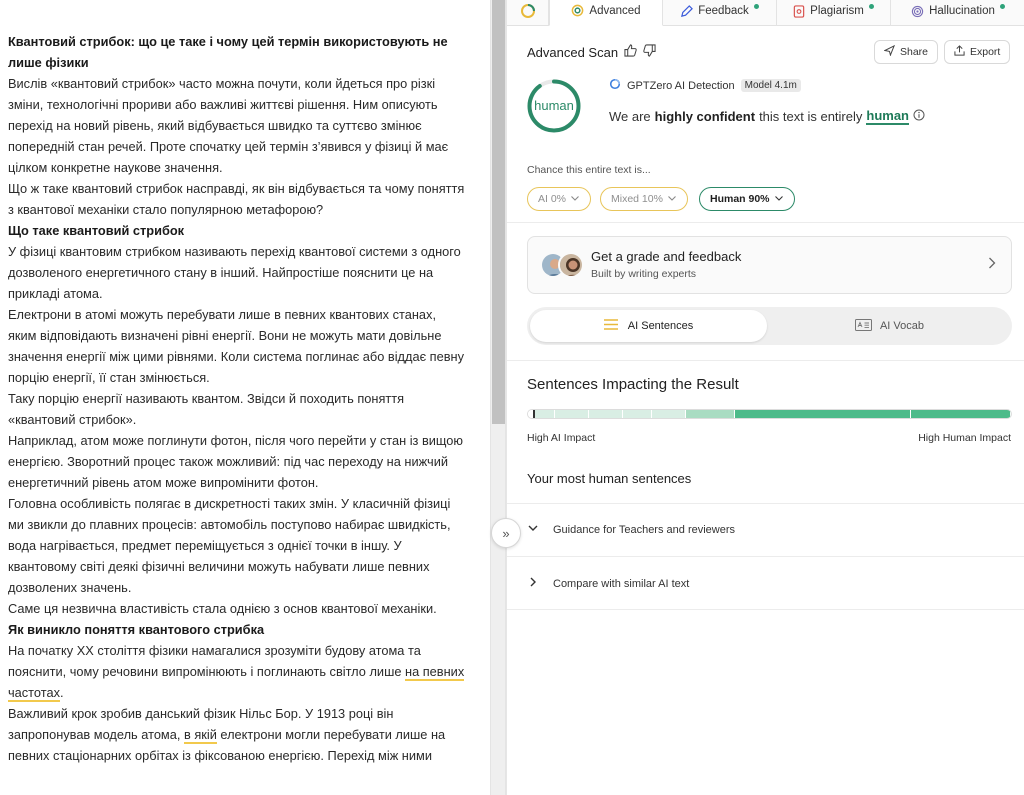 This screenshot has width=1024, height=795. What do you see at coordinates (637, 199) in the screenshot?
I see `mixed-pill-label: Mixed 10%` at bounding box center [637, 199].